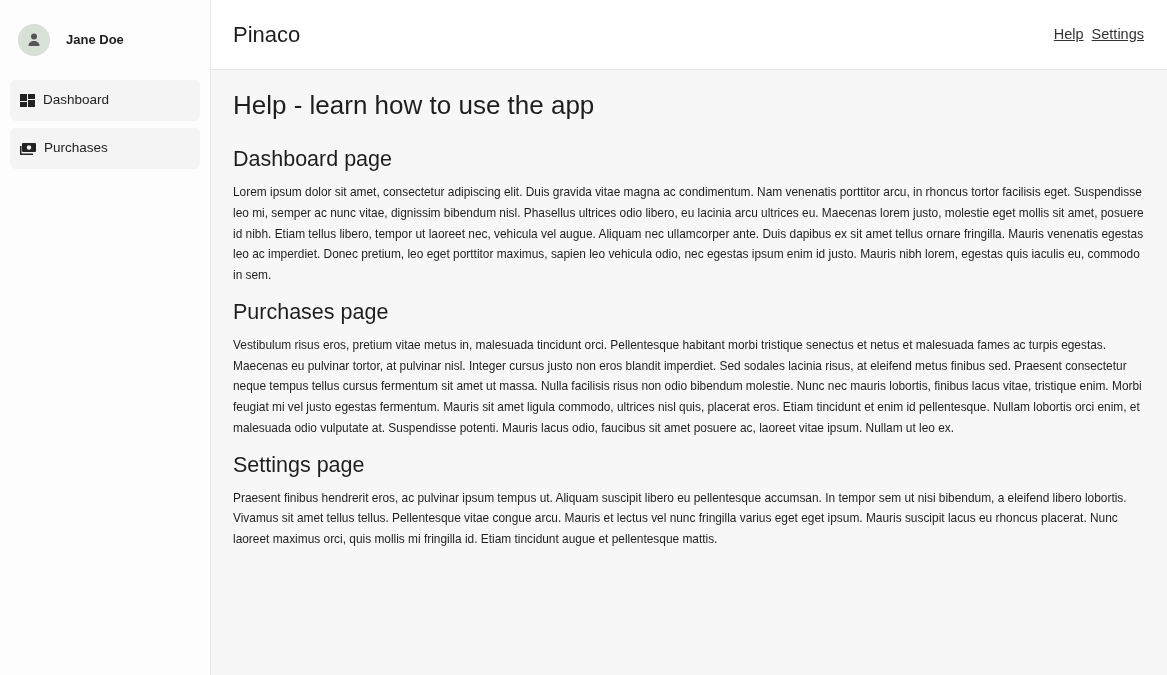  I want to click on sidebar-item: Dashboard, so click(105, 100).